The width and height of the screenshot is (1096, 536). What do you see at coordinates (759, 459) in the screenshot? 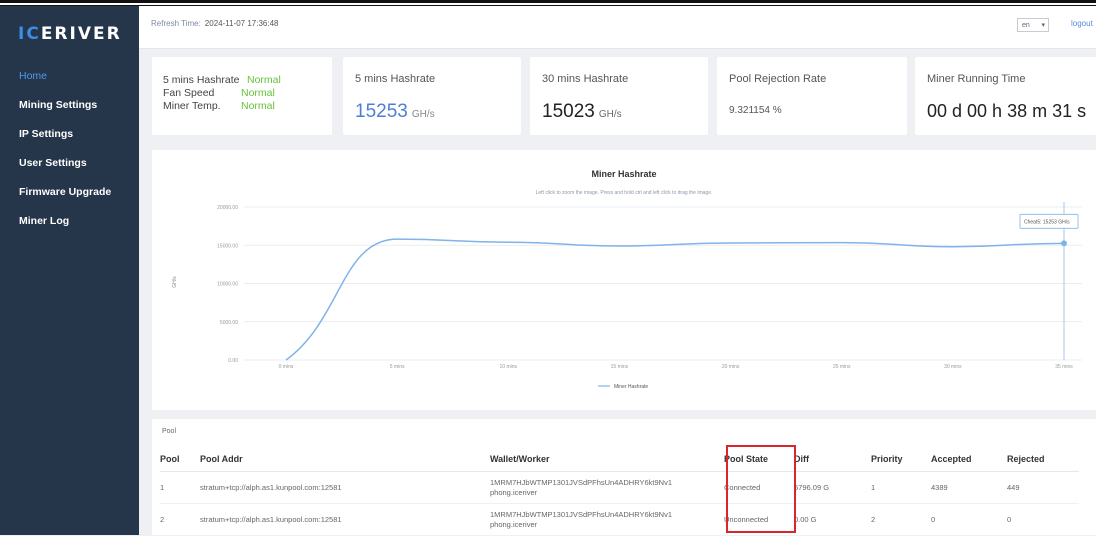
I see `col-pool-state: Pool State` at bounding box center [759, 459].